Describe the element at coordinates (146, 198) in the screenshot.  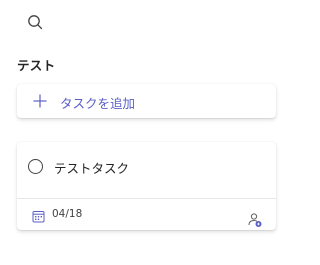
I see `divider` at that location.